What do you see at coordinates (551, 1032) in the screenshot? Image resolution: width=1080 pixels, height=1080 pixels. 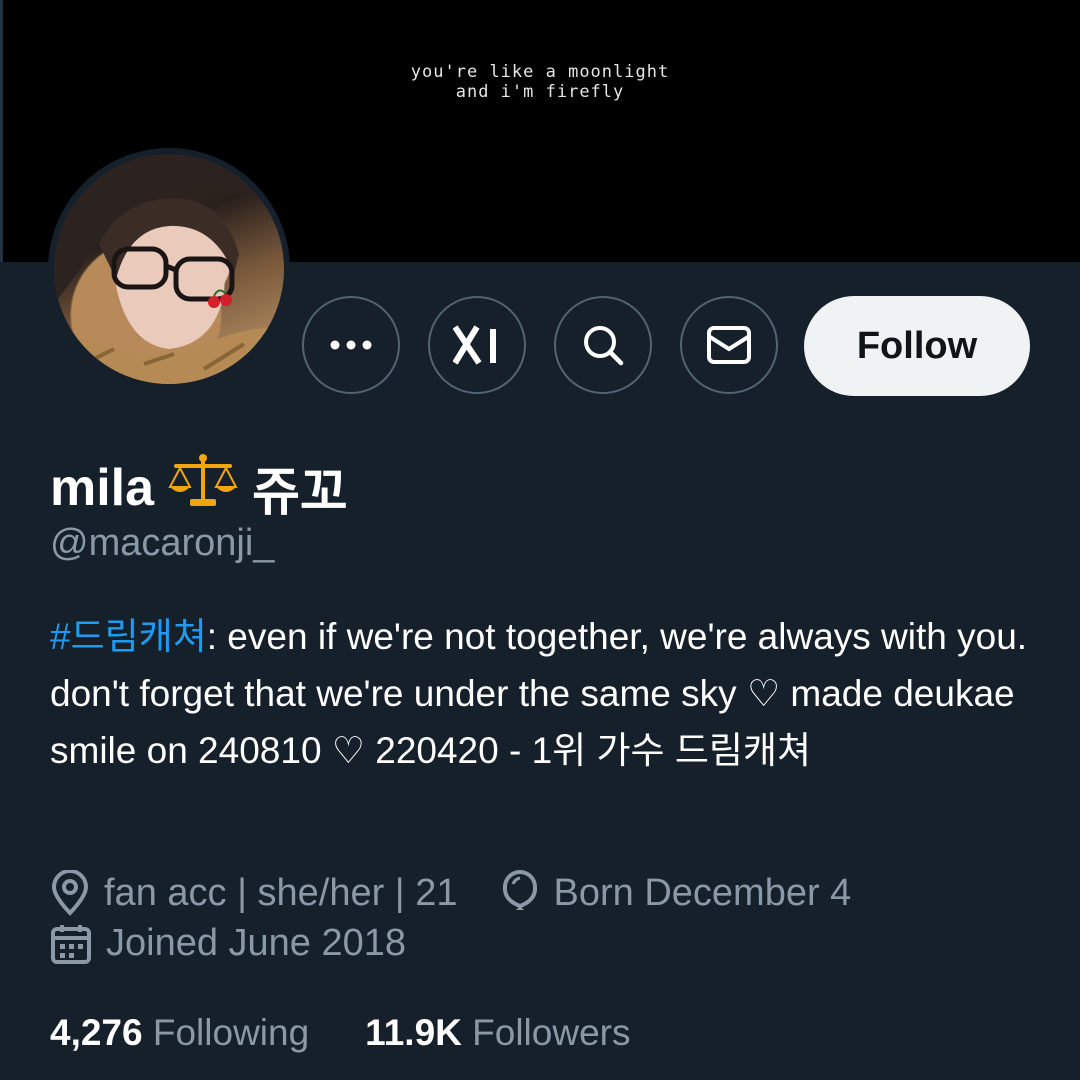 I see `followers-label: Followers` at bounding box center [551, 1032].